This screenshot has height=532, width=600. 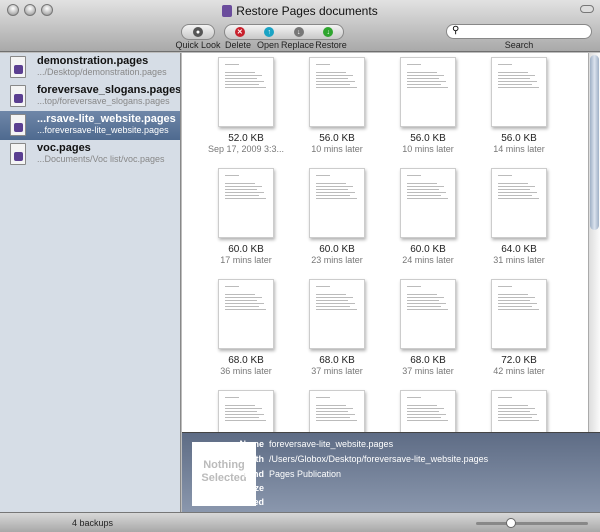 What do you see at coordinates (328, 32) in the screenshot?
I see `restore-icon: ↓` at bounding box center [328, 32].